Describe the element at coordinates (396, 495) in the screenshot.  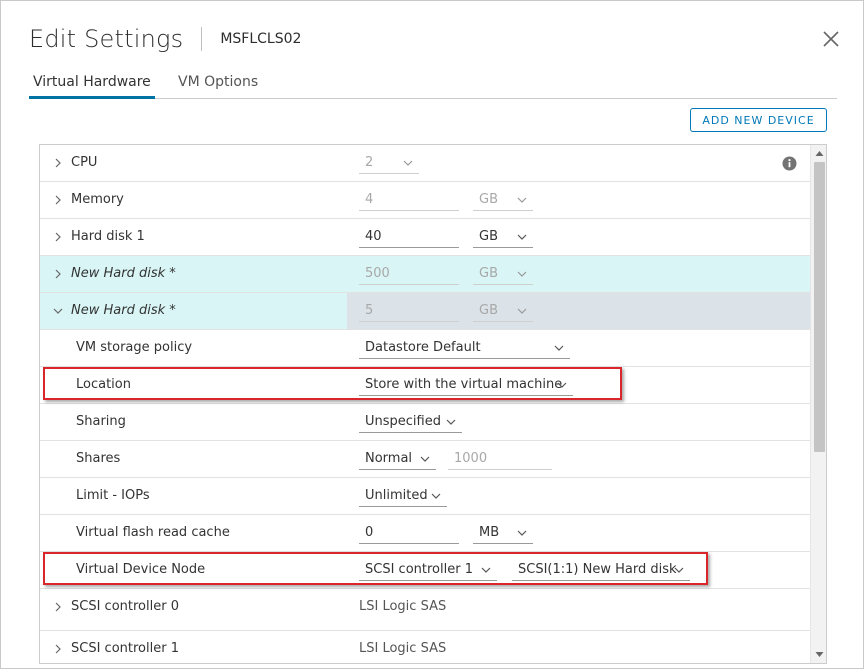
I see `limit-iops-value: Unlimited` at that location.